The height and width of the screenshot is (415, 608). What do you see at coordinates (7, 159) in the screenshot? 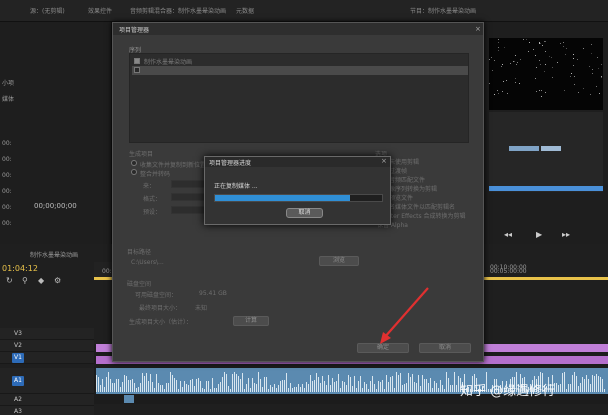
I see `left-label: 00:` at bounding box center [7, 159].